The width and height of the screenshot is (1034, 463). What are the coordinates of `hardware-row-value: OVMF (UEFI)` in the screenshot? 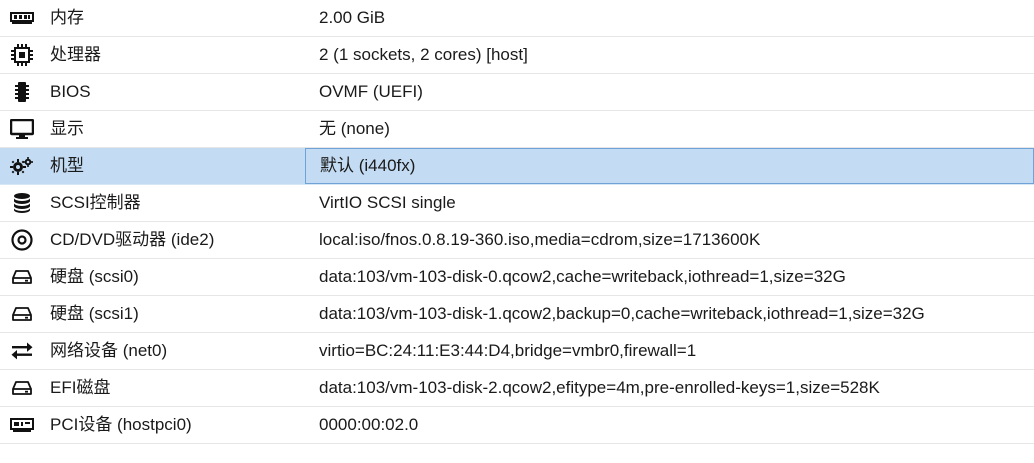 It's located at (371, 91).